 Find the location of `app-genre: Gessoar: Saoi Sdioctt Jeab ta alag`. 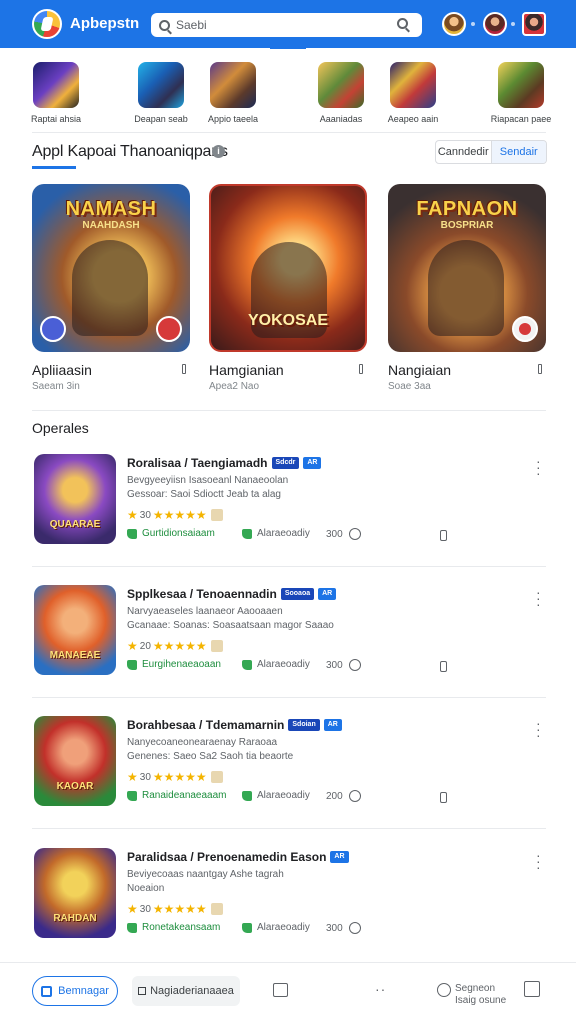

app-genre: Gessoar: Saoi Sdioctt Jeab ta alag is located at coordinates (204, 494).